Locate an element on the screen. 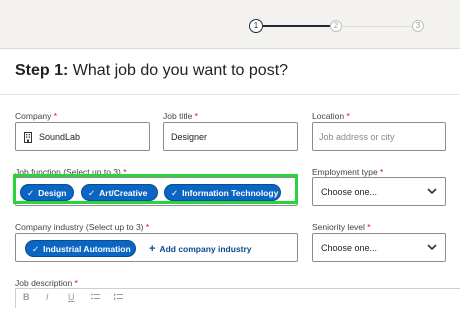  location-placeholder: Job address or city is located at coordinates (357, 137).